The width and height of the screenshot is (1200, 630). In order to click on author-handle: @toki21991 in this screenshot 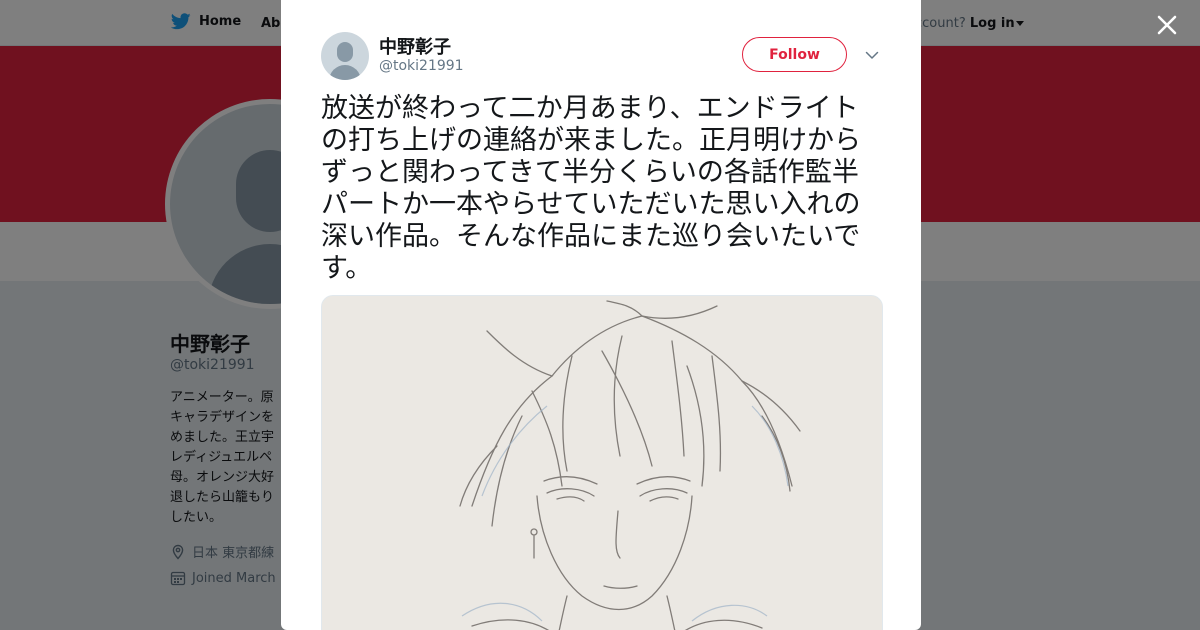, I will do `click(421, 66)`.